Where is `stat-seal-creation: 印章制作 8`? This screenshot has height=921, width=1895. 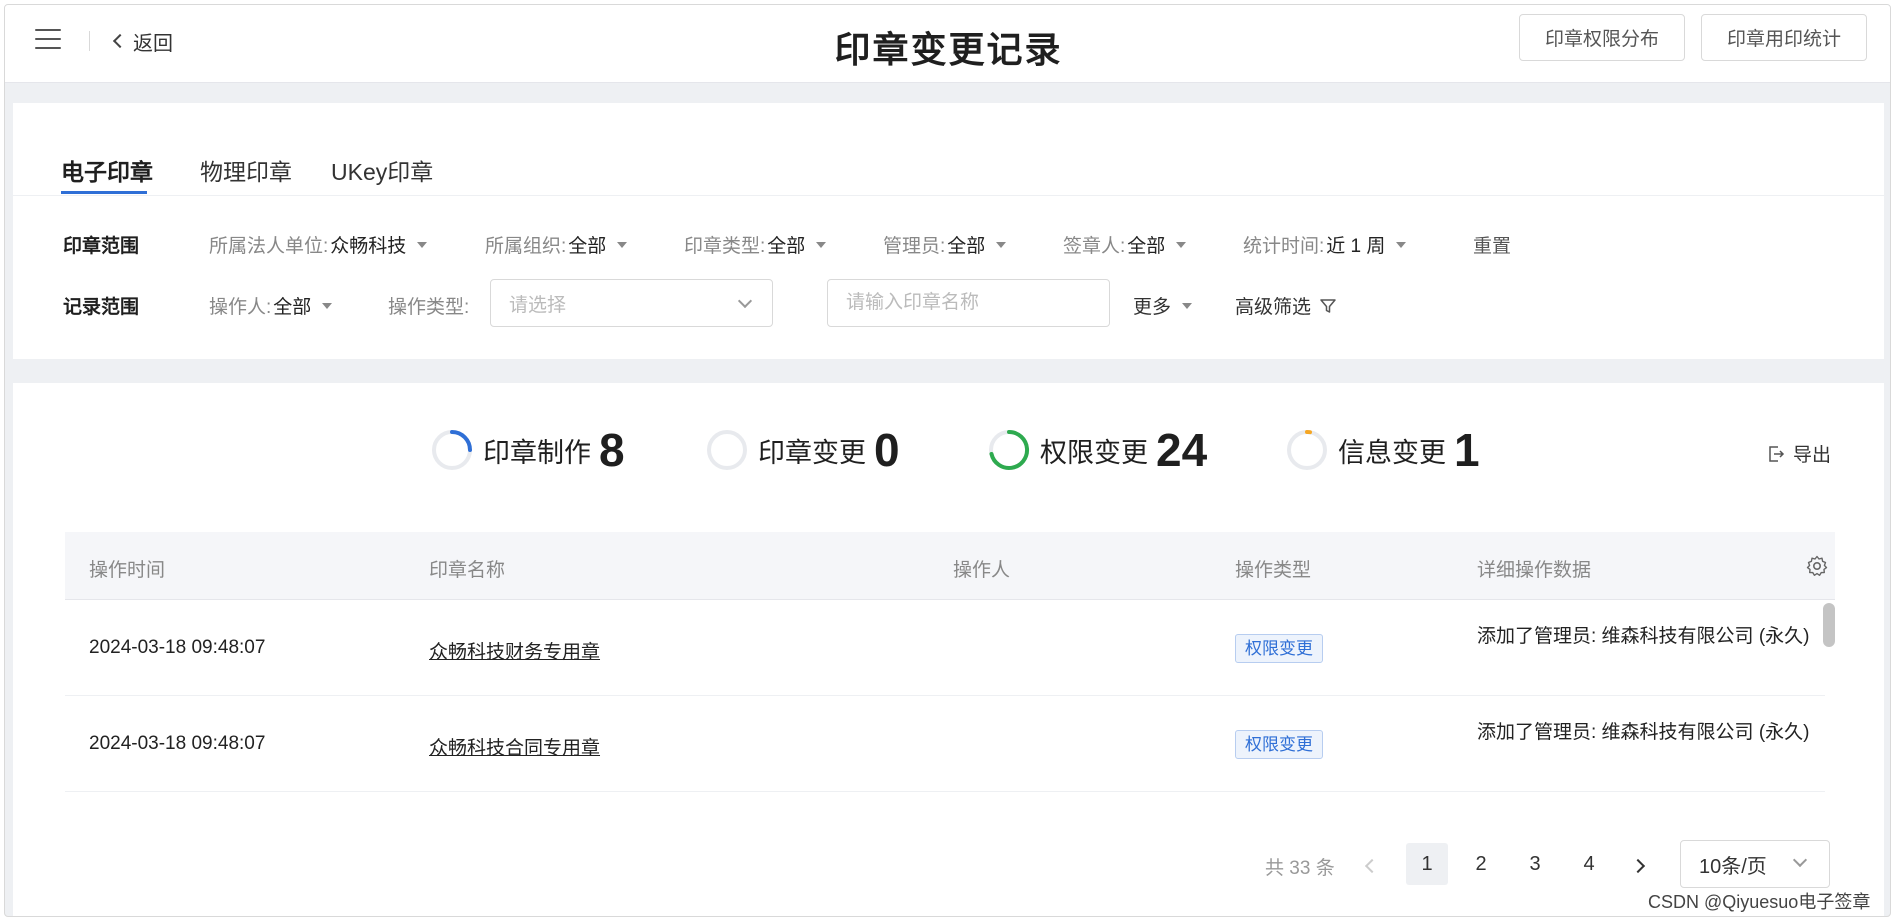 stat-seal-creation: 印章制作 8 is located at coordinates (528, 450).